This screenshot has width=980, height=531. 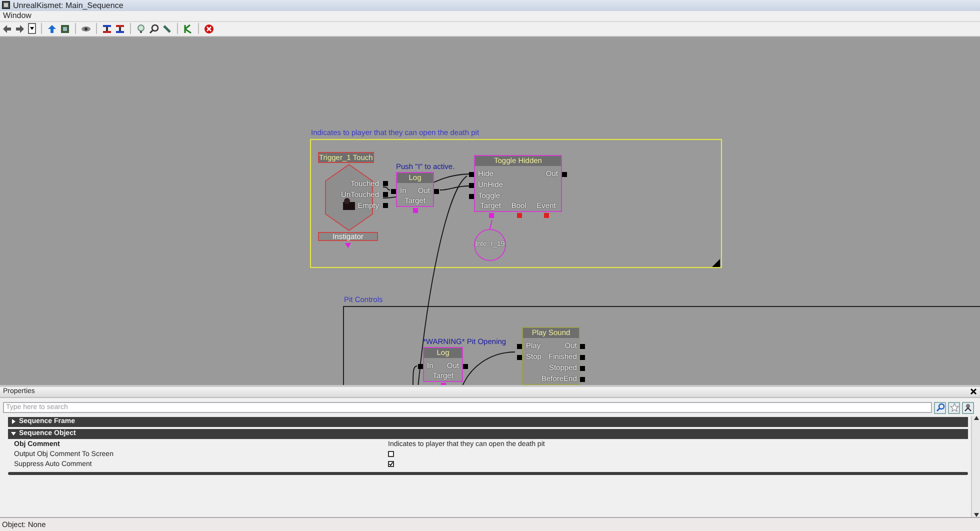 What do you see at coordinates (188, 29) in the screenshot?
I see `branch-icon` at bounding box center [188, 29].